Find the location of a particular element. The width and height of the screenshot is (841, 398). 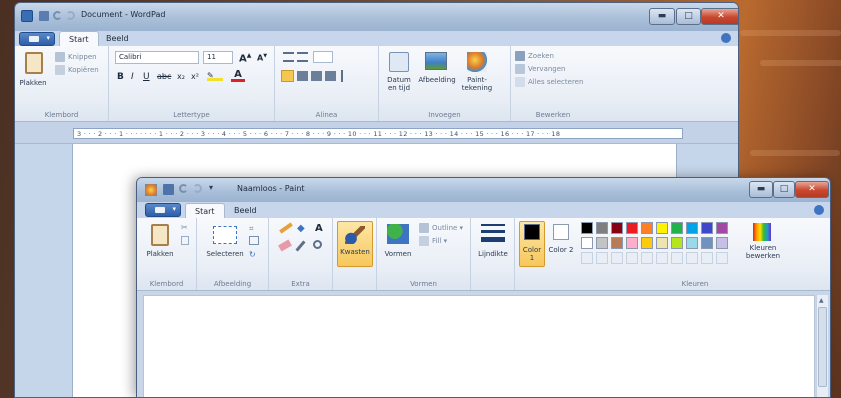

vertical-scrollbar: ▲ is located at coordinates (822, 346).